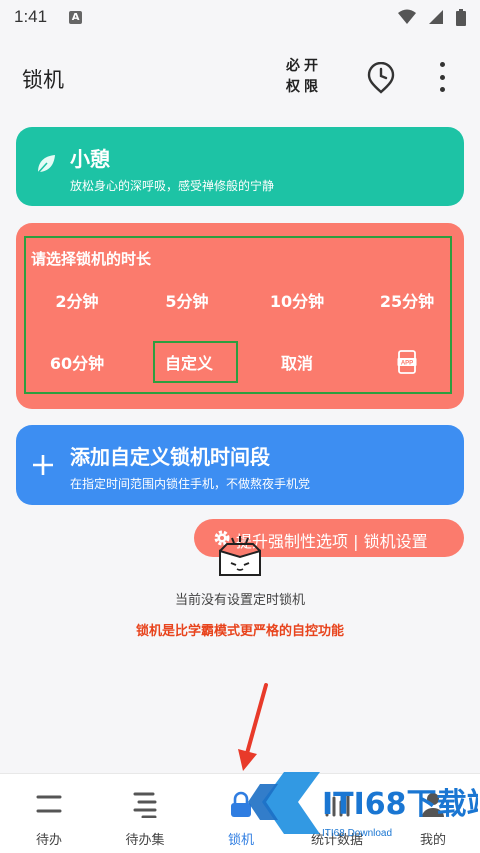 The width and height of the screenshot is (480, 853). What do you see at coordinates (90, 159) in the screenshot?
I see `rest-title: 小憩` at bounding box center [90, 159].